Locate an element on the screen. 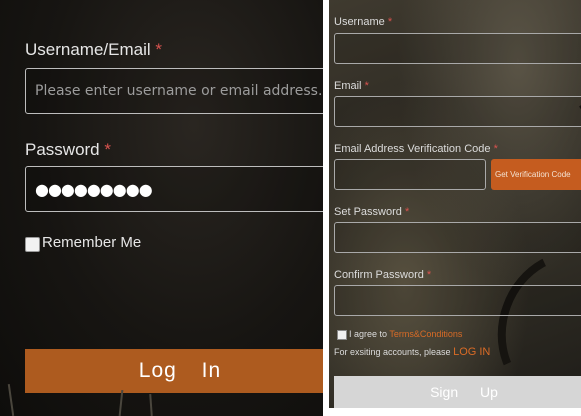  existing-account-text: For exsiting accounts, please LOG IN is located at coordinates (412, 352).